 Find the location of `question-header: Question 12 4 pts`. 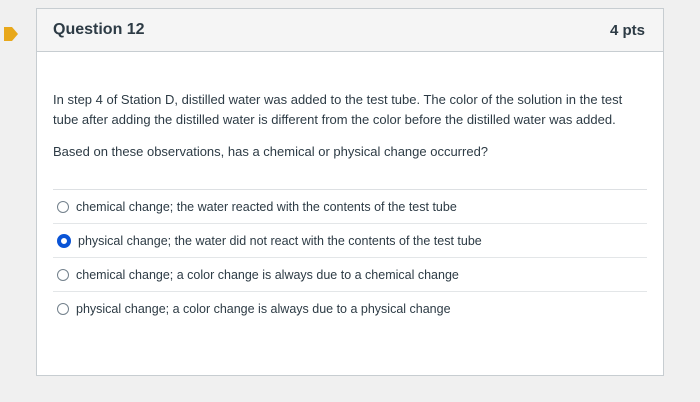

question-header: Question 12 4 pts is located at coordinates (350, 30).